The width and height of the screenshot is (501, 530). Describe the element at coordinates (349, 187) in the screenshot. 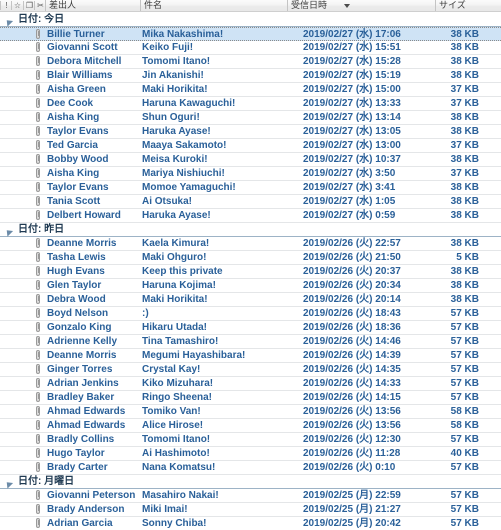

I see `cell-received-date: 2019/02/27 (水) 3:41` at that location.